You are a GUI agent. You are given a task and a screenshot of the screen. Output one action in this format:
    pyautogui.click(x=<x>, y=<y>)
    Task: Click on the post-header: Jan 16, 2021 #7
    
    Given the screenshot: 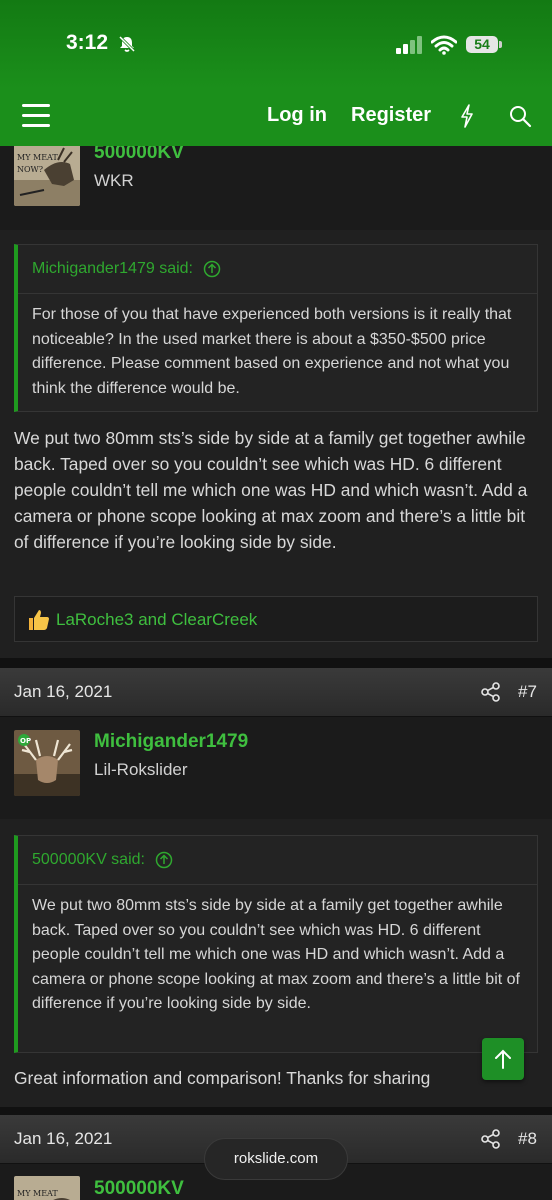 What is the action you would take?
    pyautogui.click(x=276, y=692)
    